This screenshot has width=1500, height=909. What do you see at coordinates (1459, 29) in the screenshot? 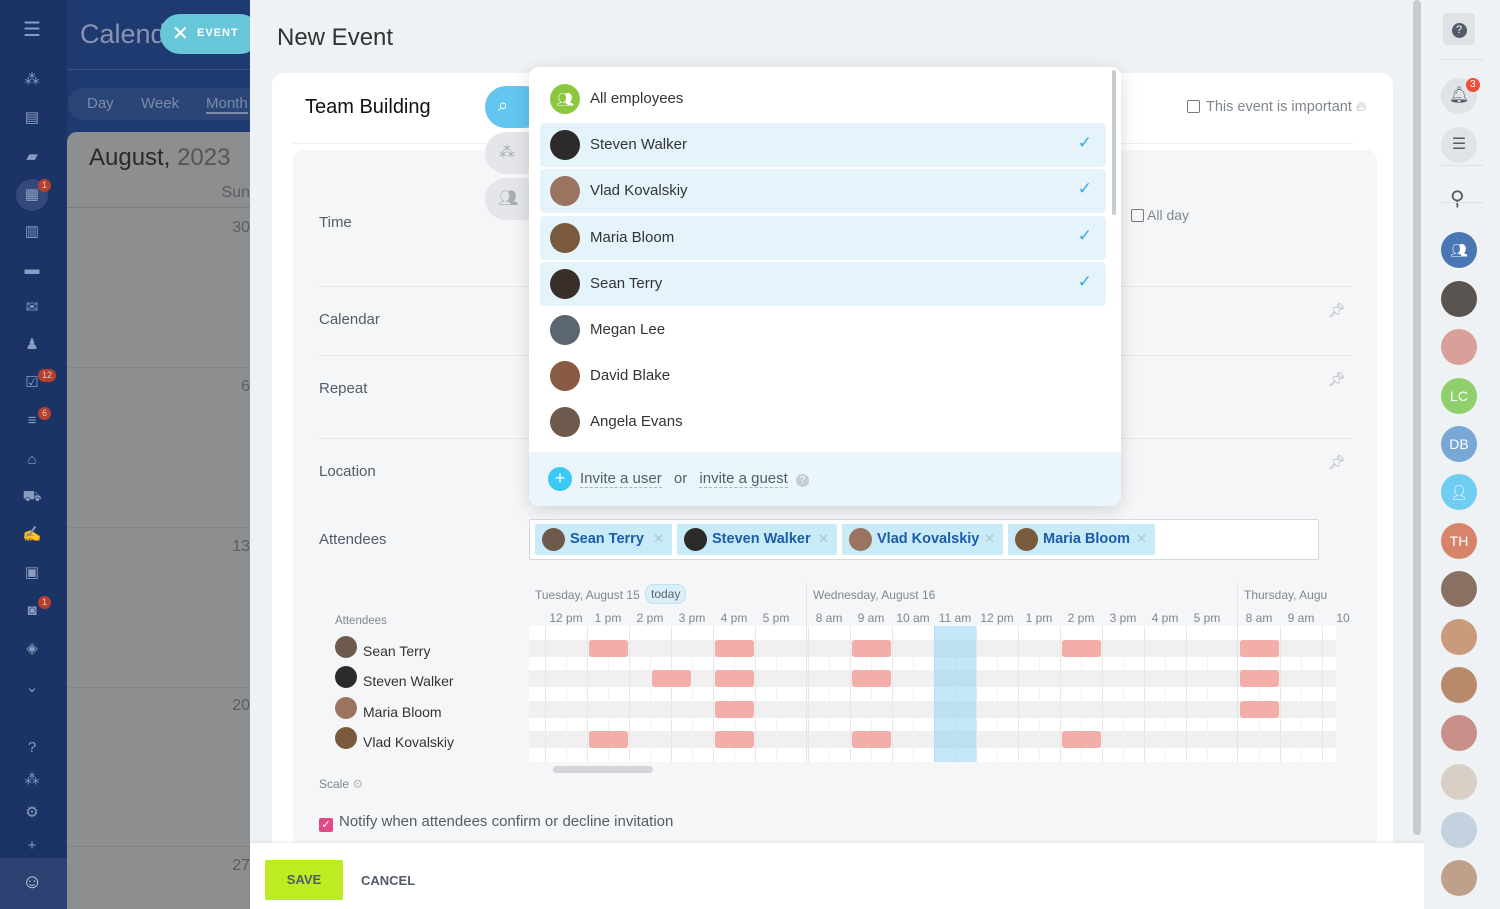
I see `help-button: ?` at bounding box center [1459, 29].